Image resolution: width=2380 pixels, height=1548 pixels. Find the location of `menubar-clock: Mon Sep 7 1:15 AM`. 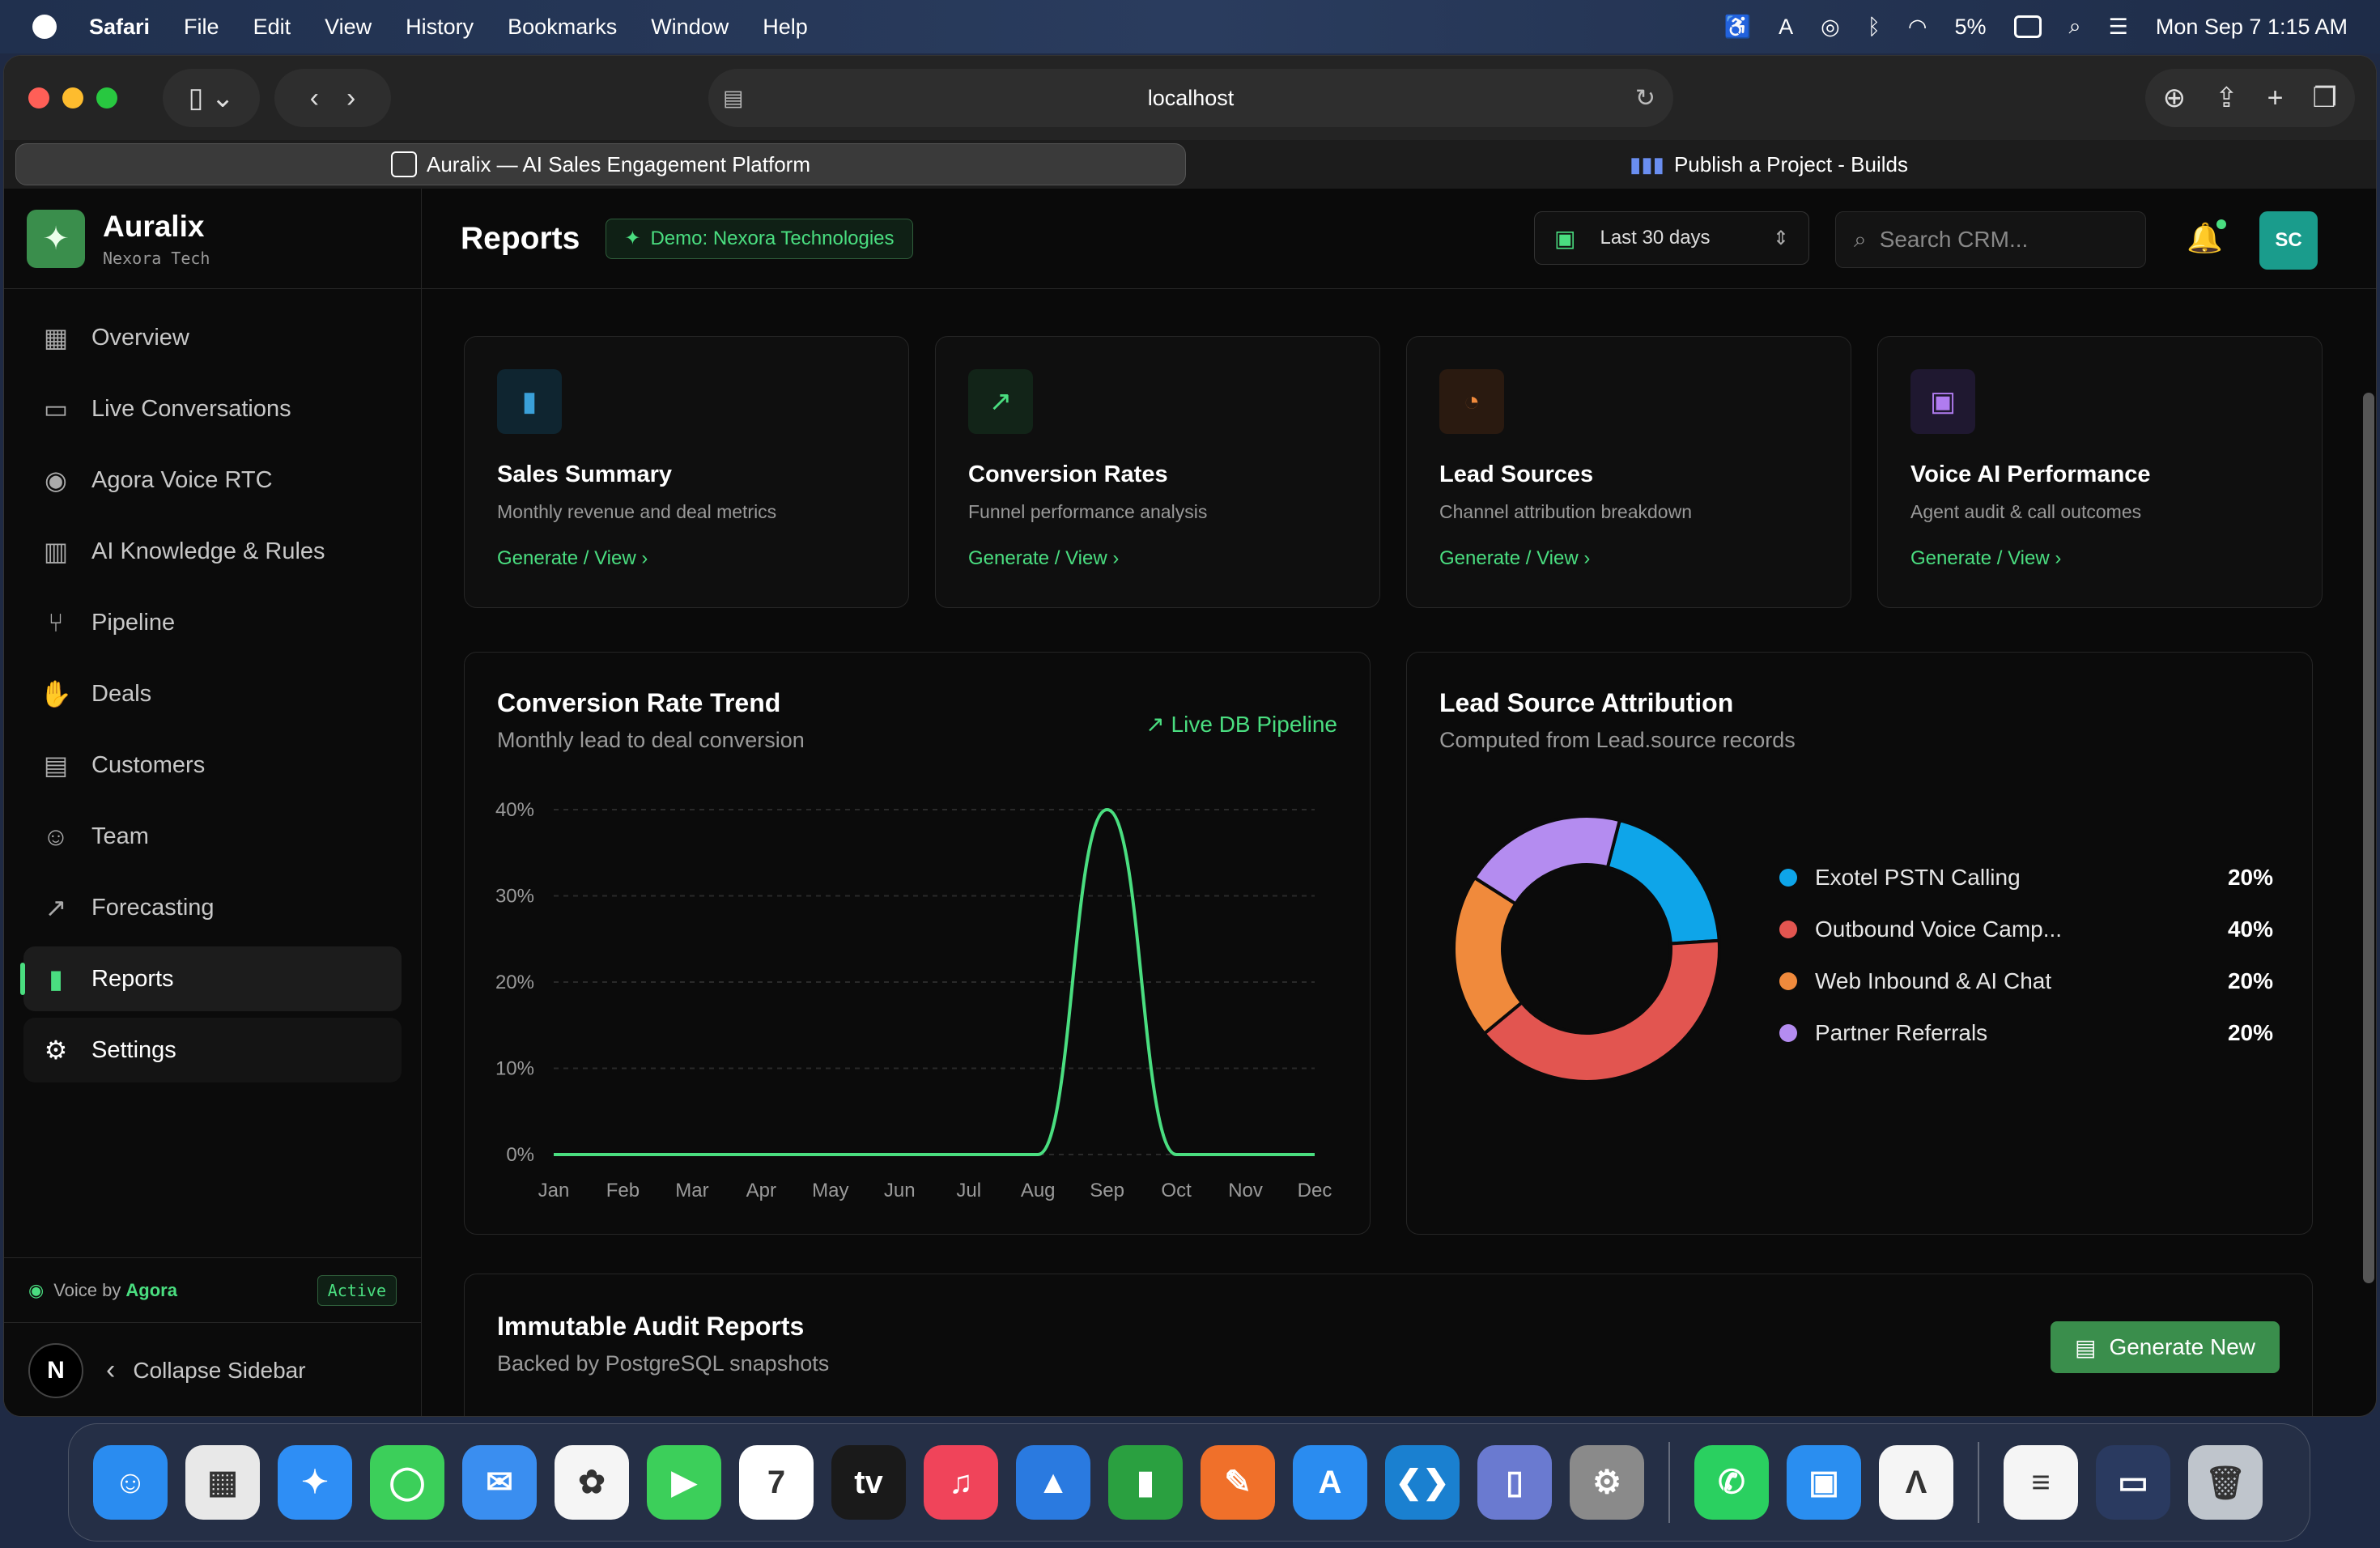

menubar-clock: Mon Sep 7 1:15 AM is located at coordinates (2252, 27).